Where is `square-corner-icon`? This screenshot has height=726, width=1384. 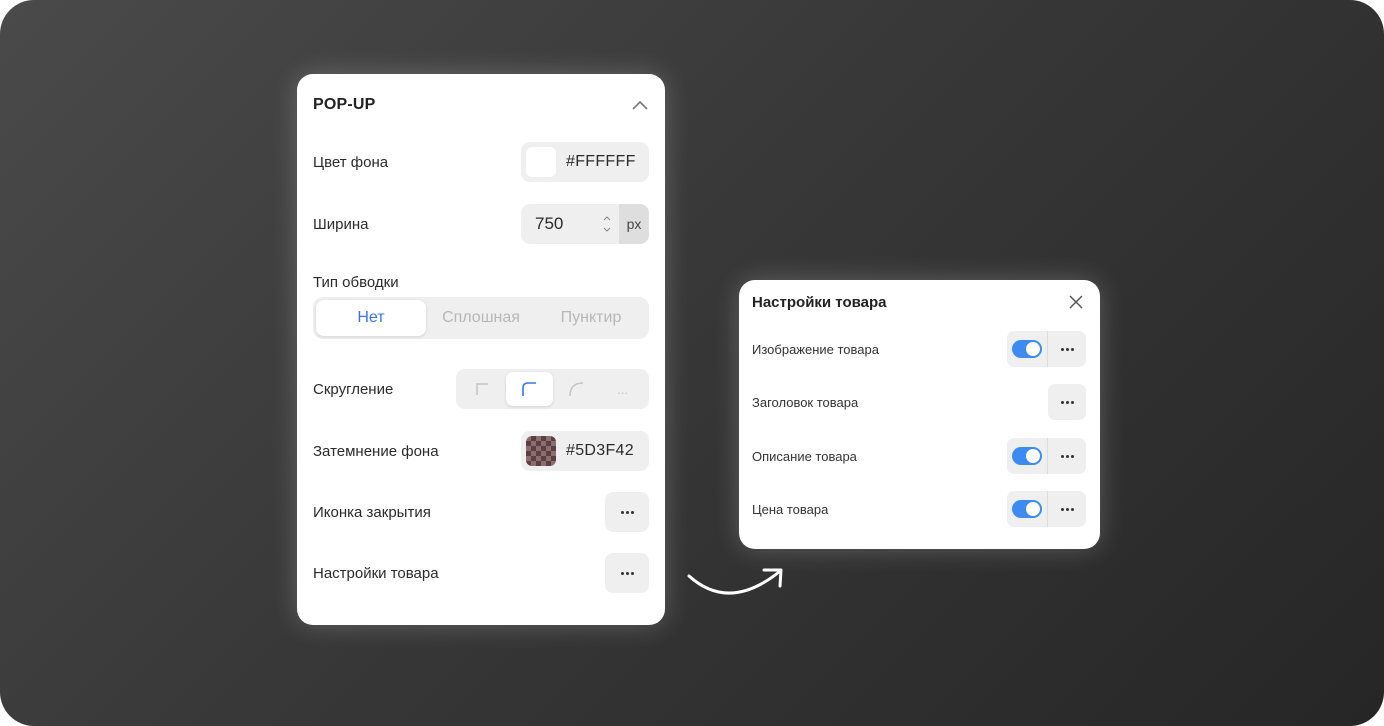 square-corner-icon is located at coordinates (482, 389).